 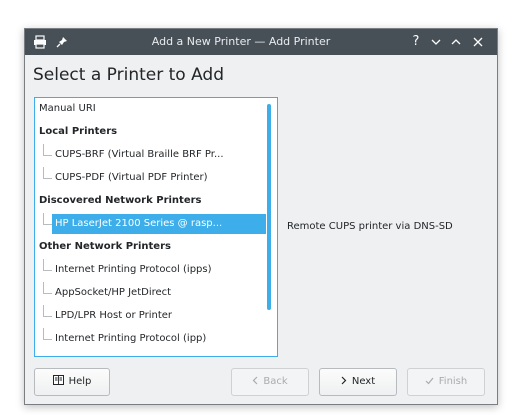 What do you see at coordinates (241, 41) in the screenshot?
I see `window-title: Add a New Printer — Add Printer` at bounding box center [241, 41].